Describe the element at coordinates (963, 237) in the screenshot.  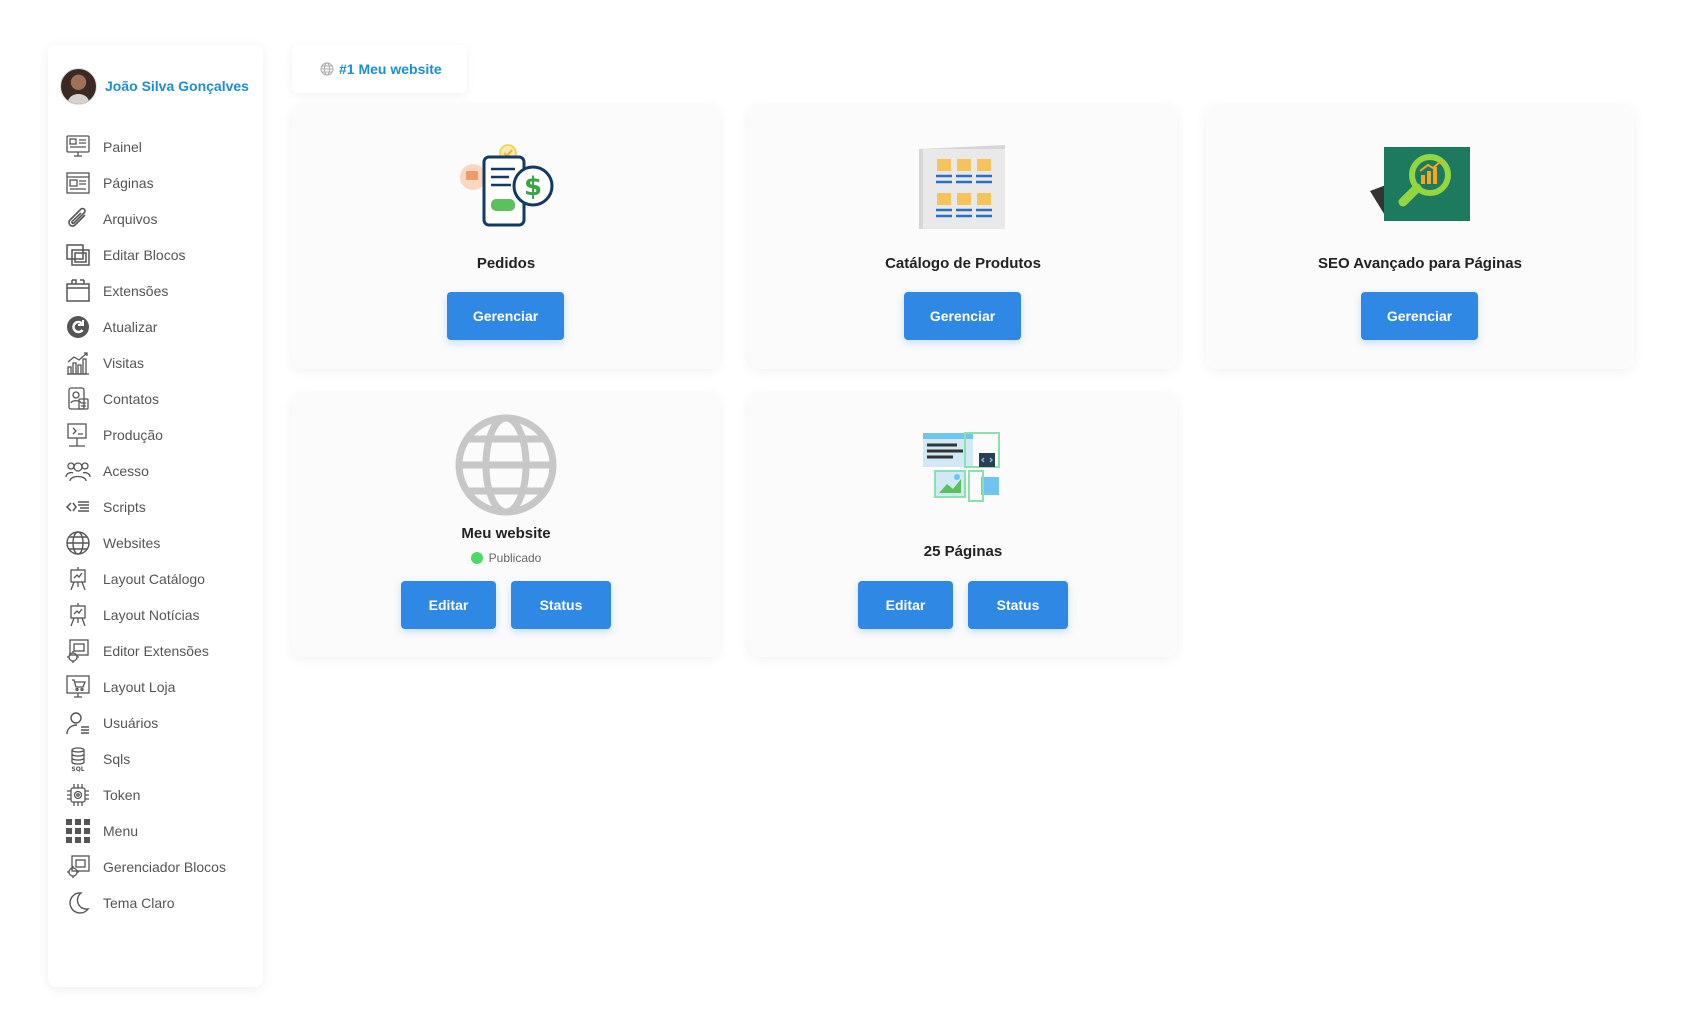
I see `card-catalogo-produtos: Catálogo de Produtos Gerenciar` at that location.